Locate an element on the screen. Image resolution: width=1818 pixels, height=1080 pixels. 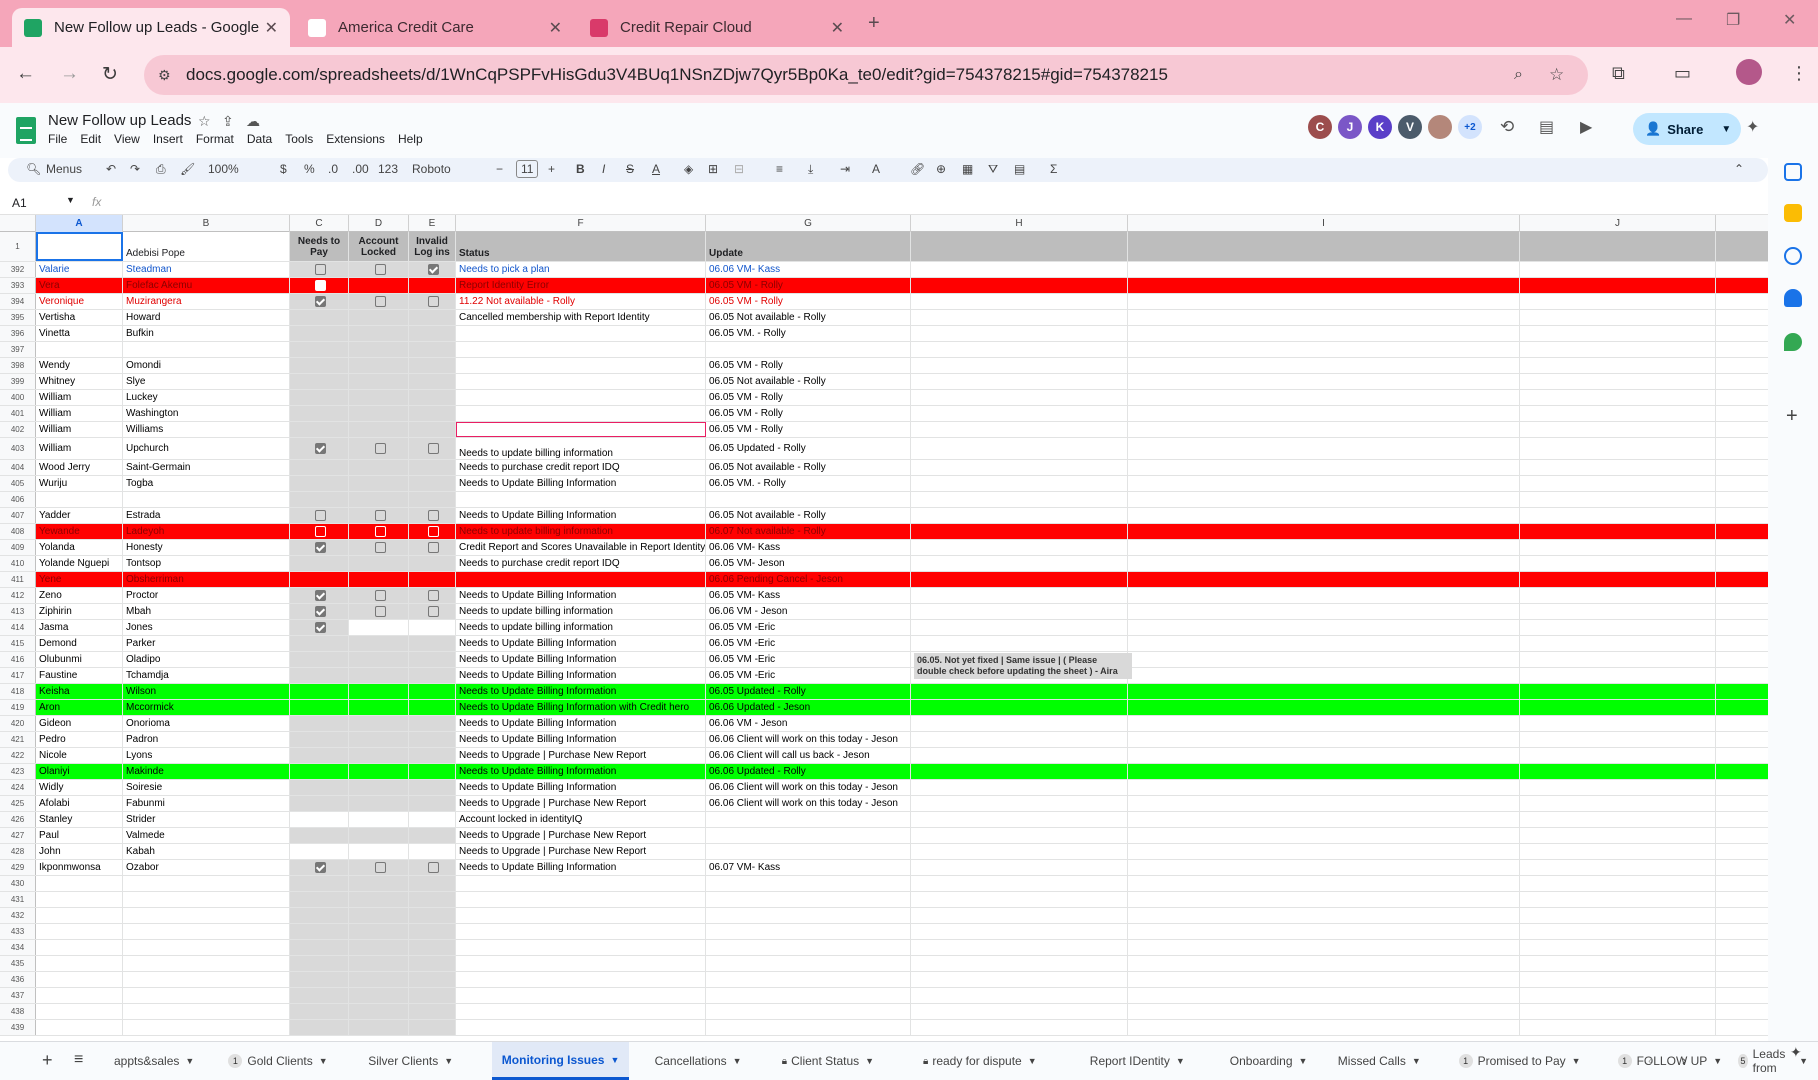
row-number: 425 is located at coordinates (18, 803).